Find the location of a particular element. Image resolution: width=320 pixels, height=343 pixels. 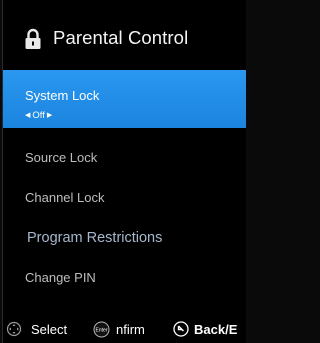

lock-icon is located at coordinates (33, 38).